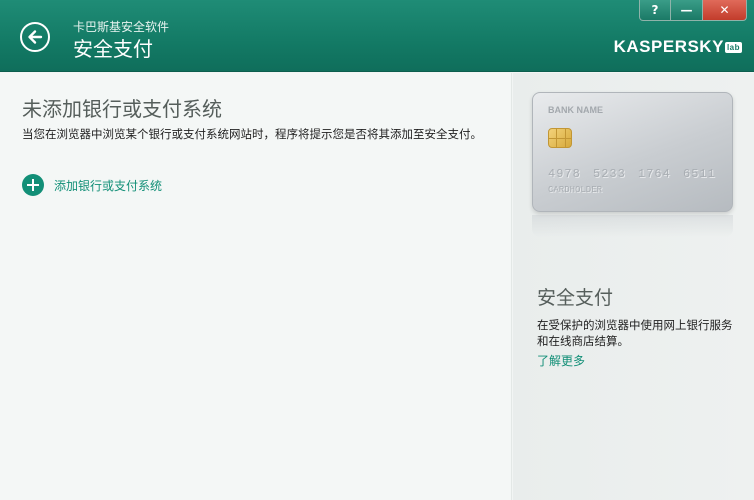  I want to click on add-bank-label: 添加银行或支付系统, so click(108, 185).